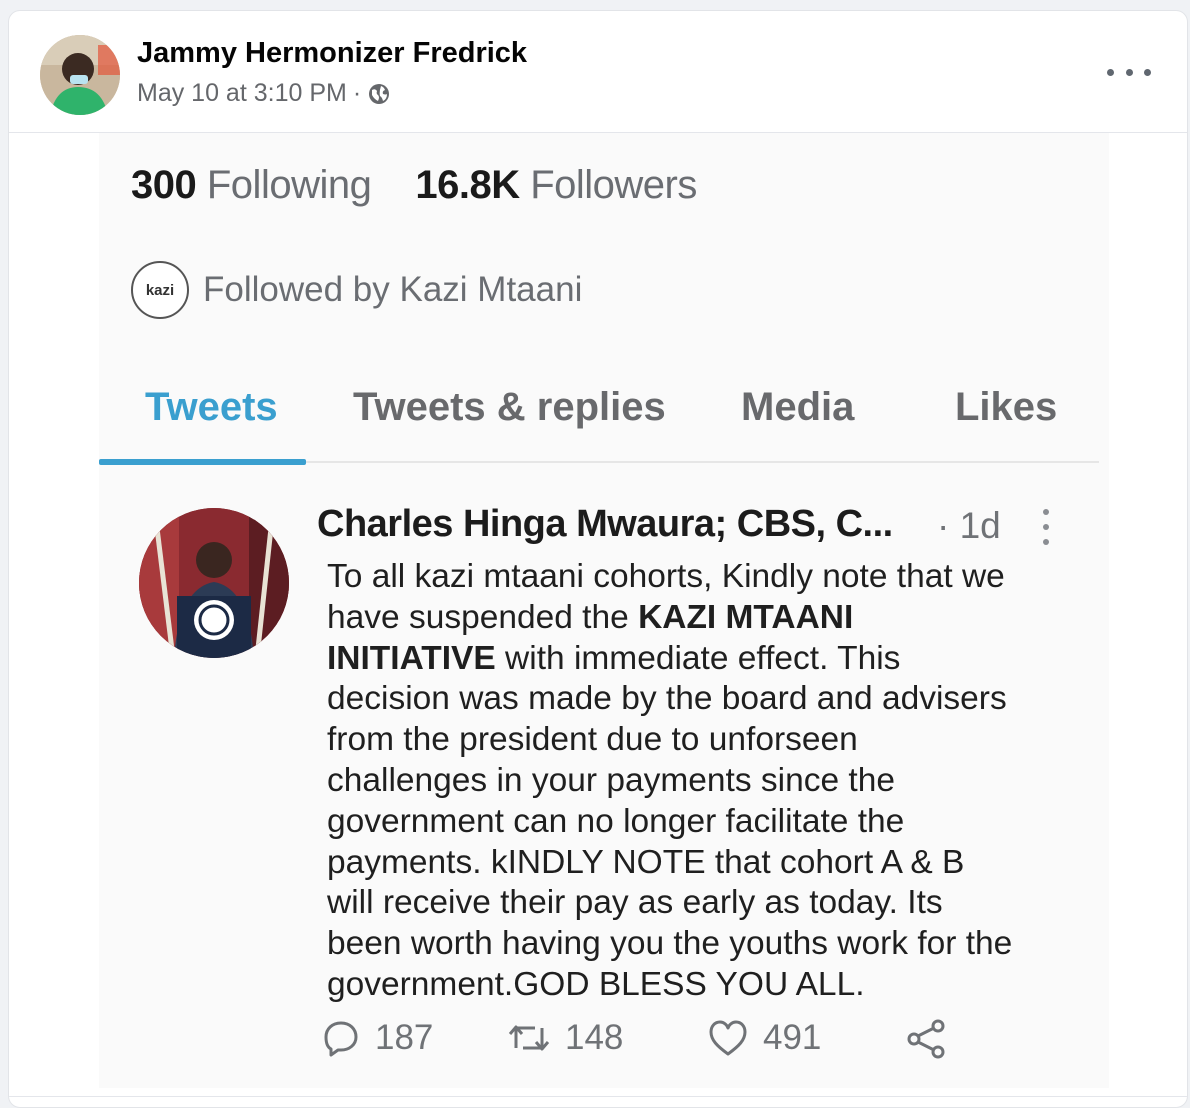 The width and height of the screenshot is (1190, 1108). I want to click on following-count: 300, so click(164, 185).